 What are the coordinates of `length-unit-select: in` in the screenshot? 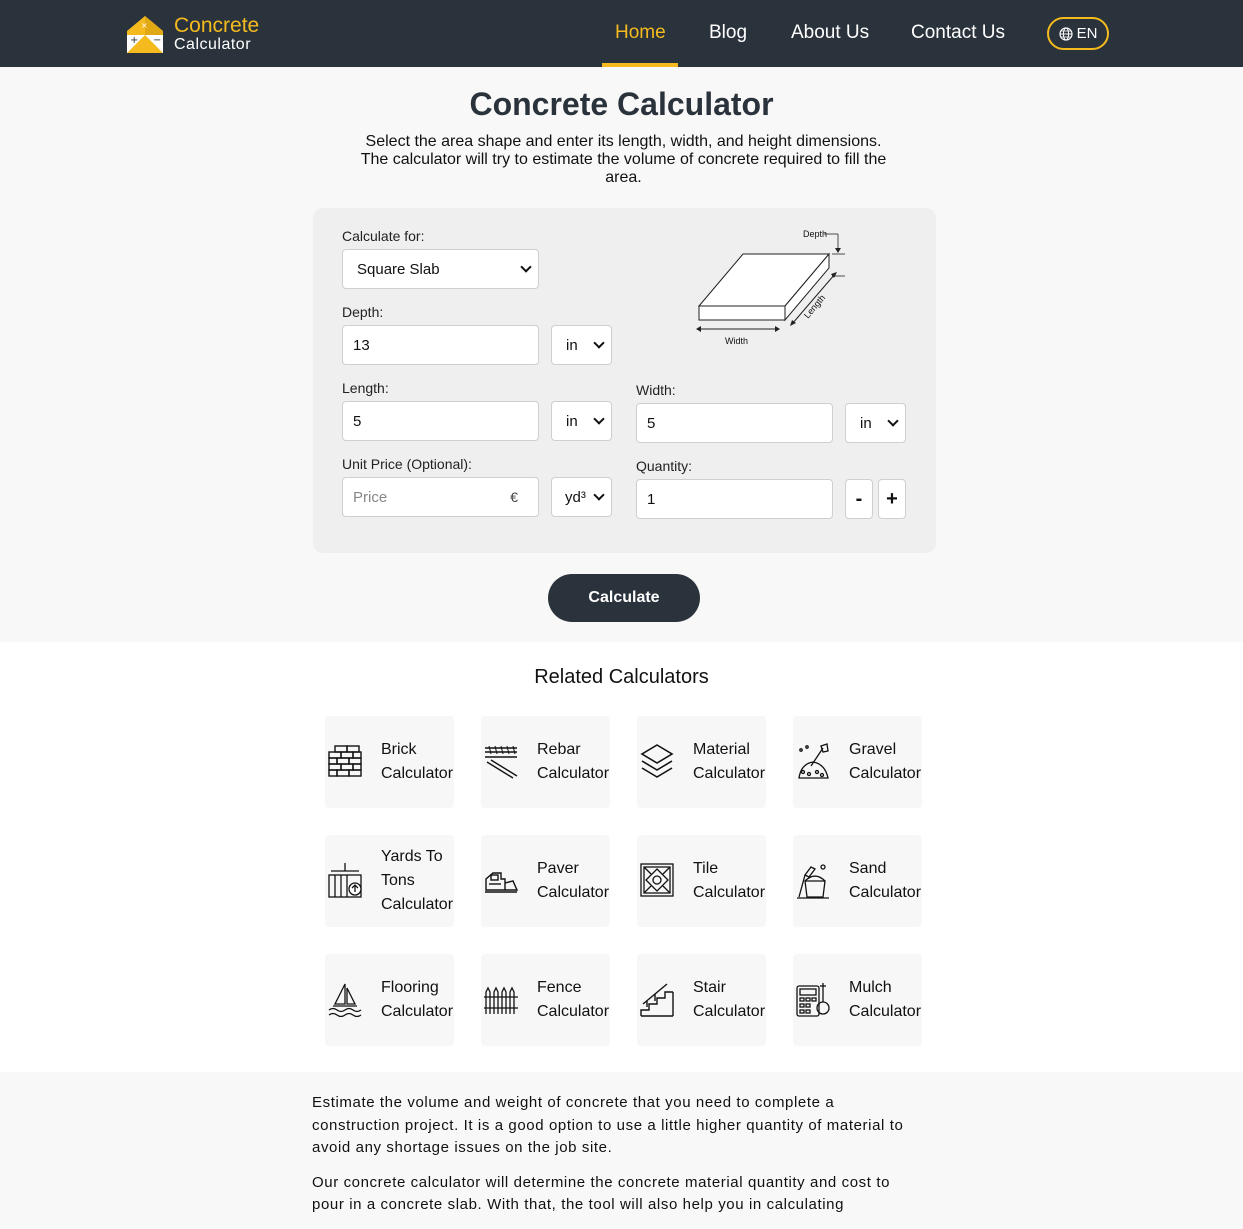 It's located at (581, 421).